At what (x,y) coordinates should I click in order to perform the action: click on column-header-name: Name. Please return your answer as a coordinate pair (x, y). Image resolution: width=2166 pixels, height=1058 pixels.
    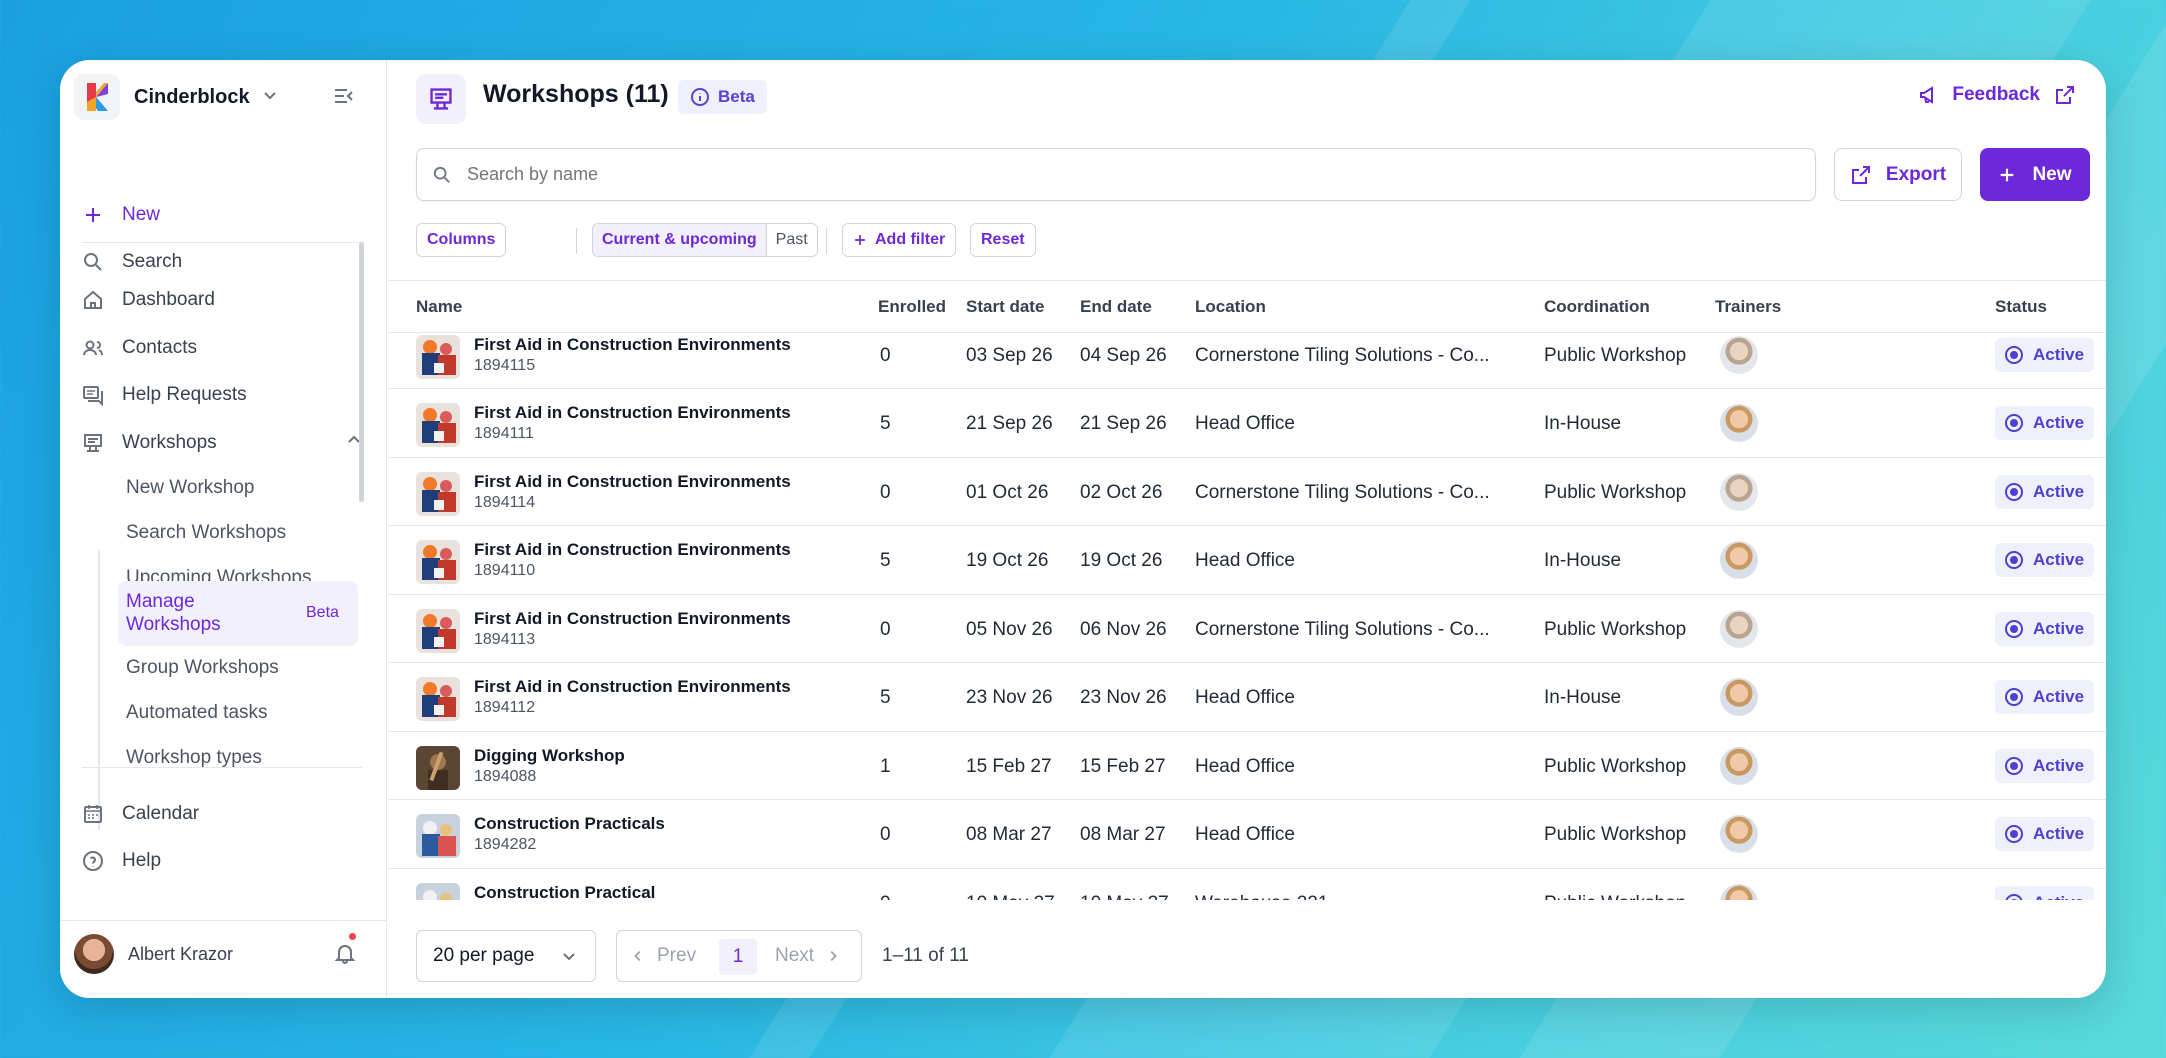
    Looking at the image, I should click on (439, 307).